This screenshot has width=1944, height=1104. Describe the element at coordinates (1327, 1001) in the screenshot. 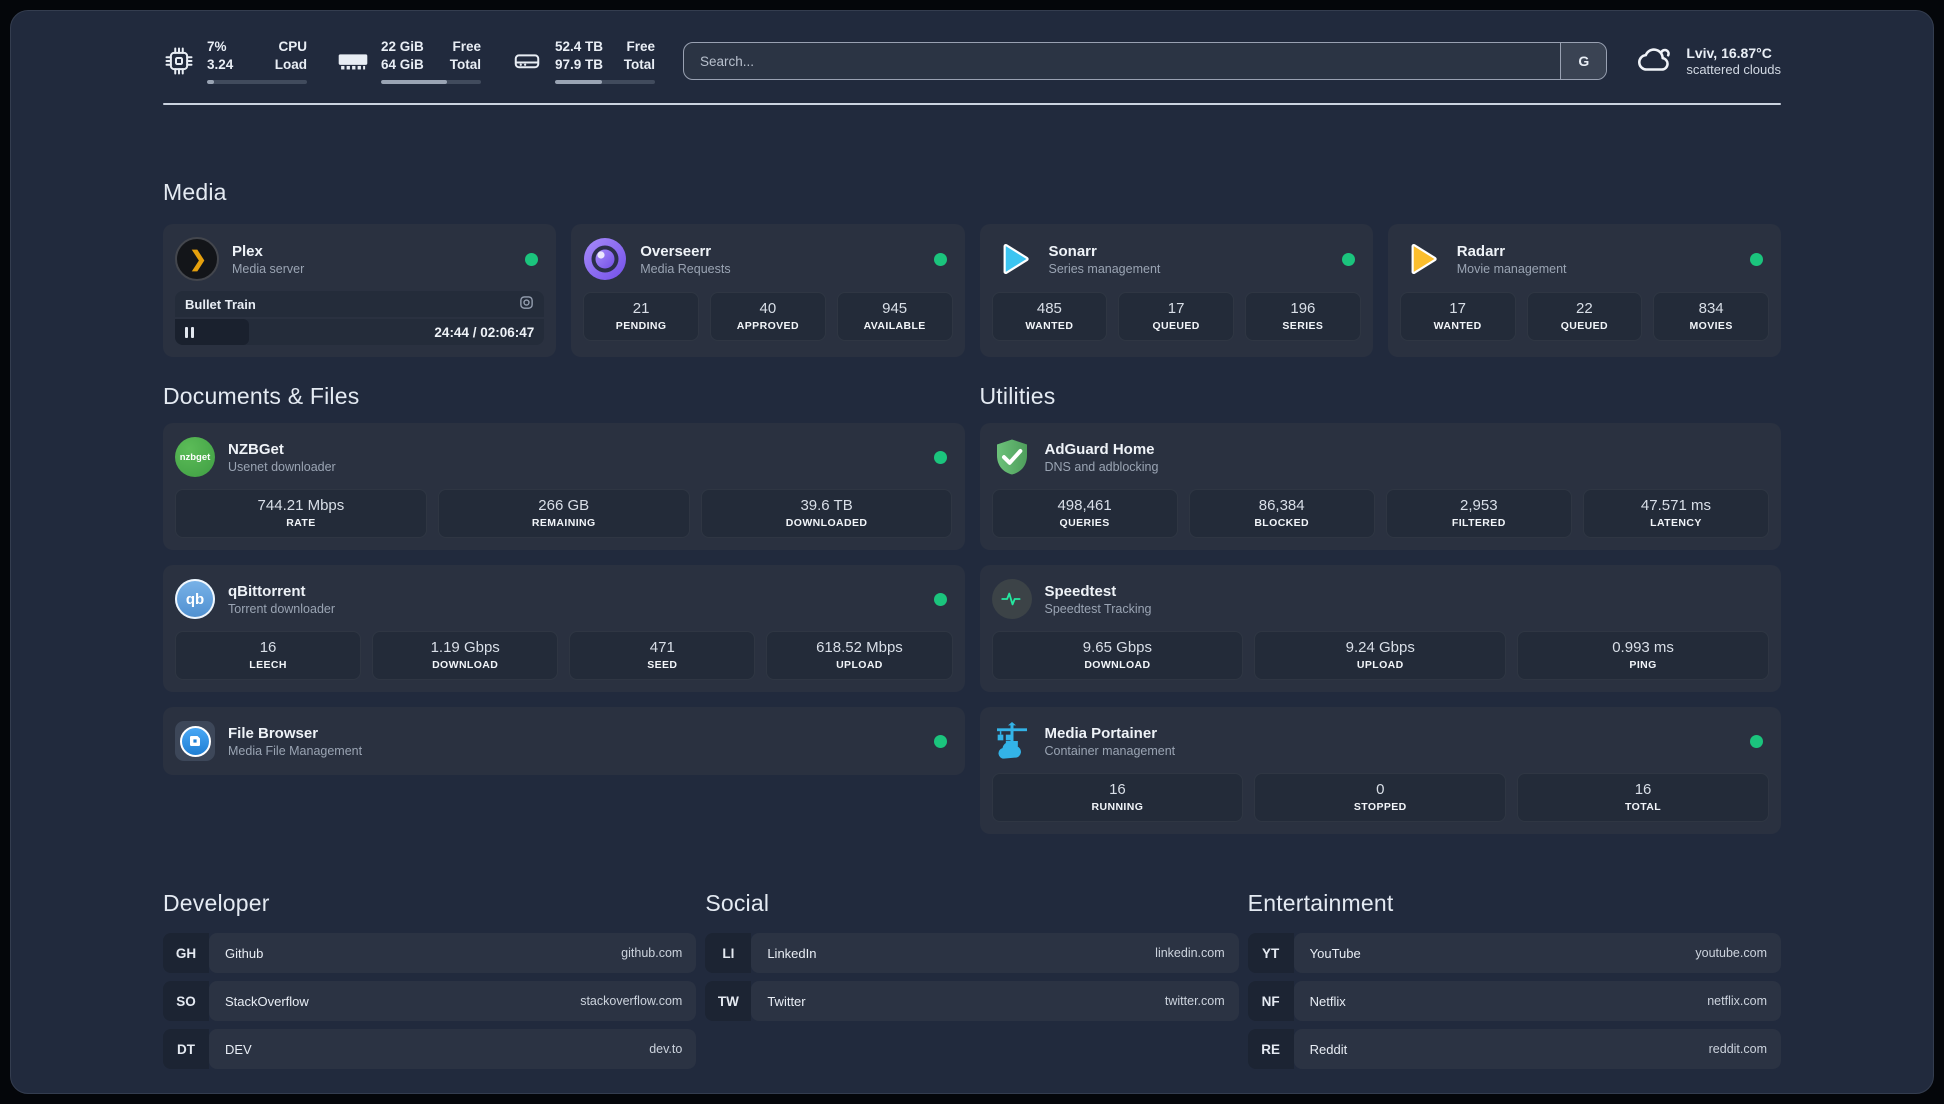

I see `link-name: Netflix` at that location.